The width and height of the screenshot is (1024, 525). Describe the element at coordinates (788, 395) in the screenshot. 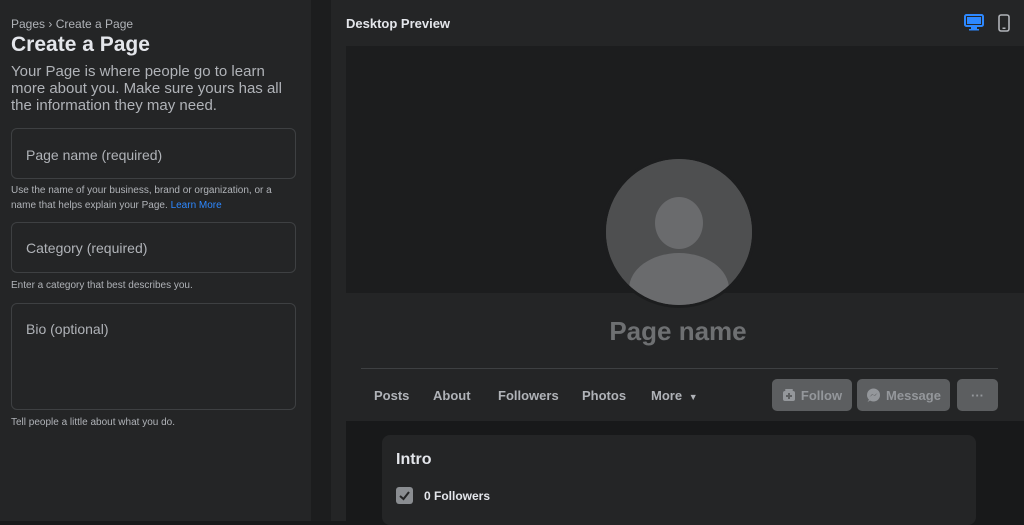

I see `follow-icon` at that location.